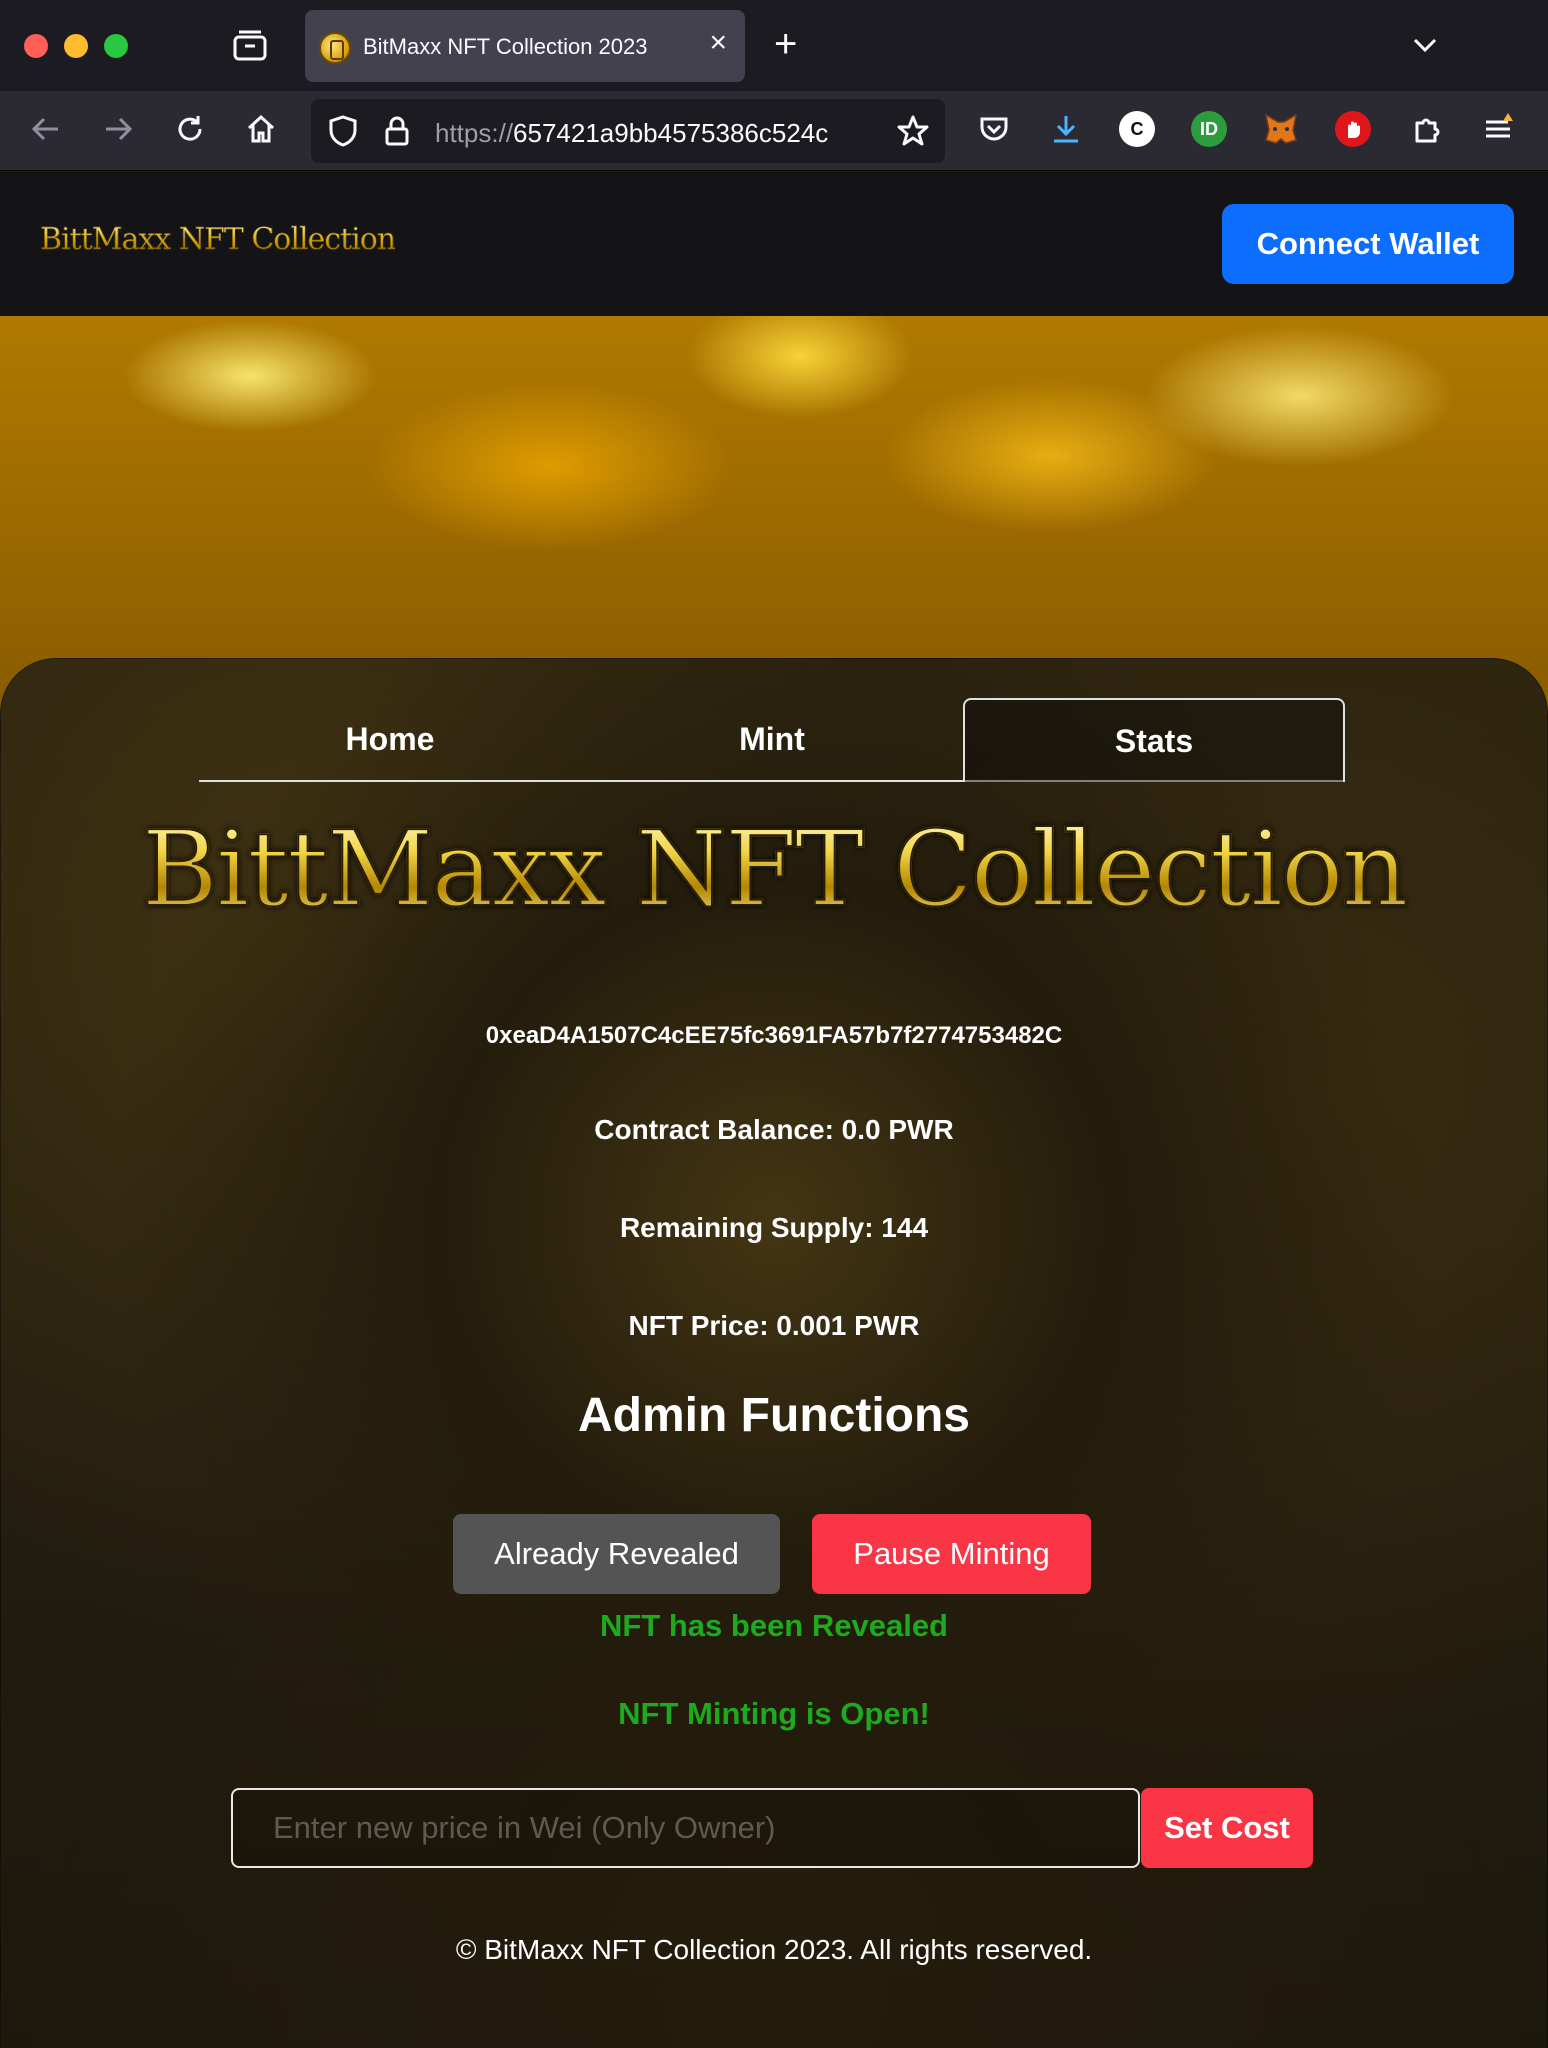 The image size is (1548, 2048). I want to click on contract-balance: Contract Balance: 0.0 PWR, so click(774, 1129).